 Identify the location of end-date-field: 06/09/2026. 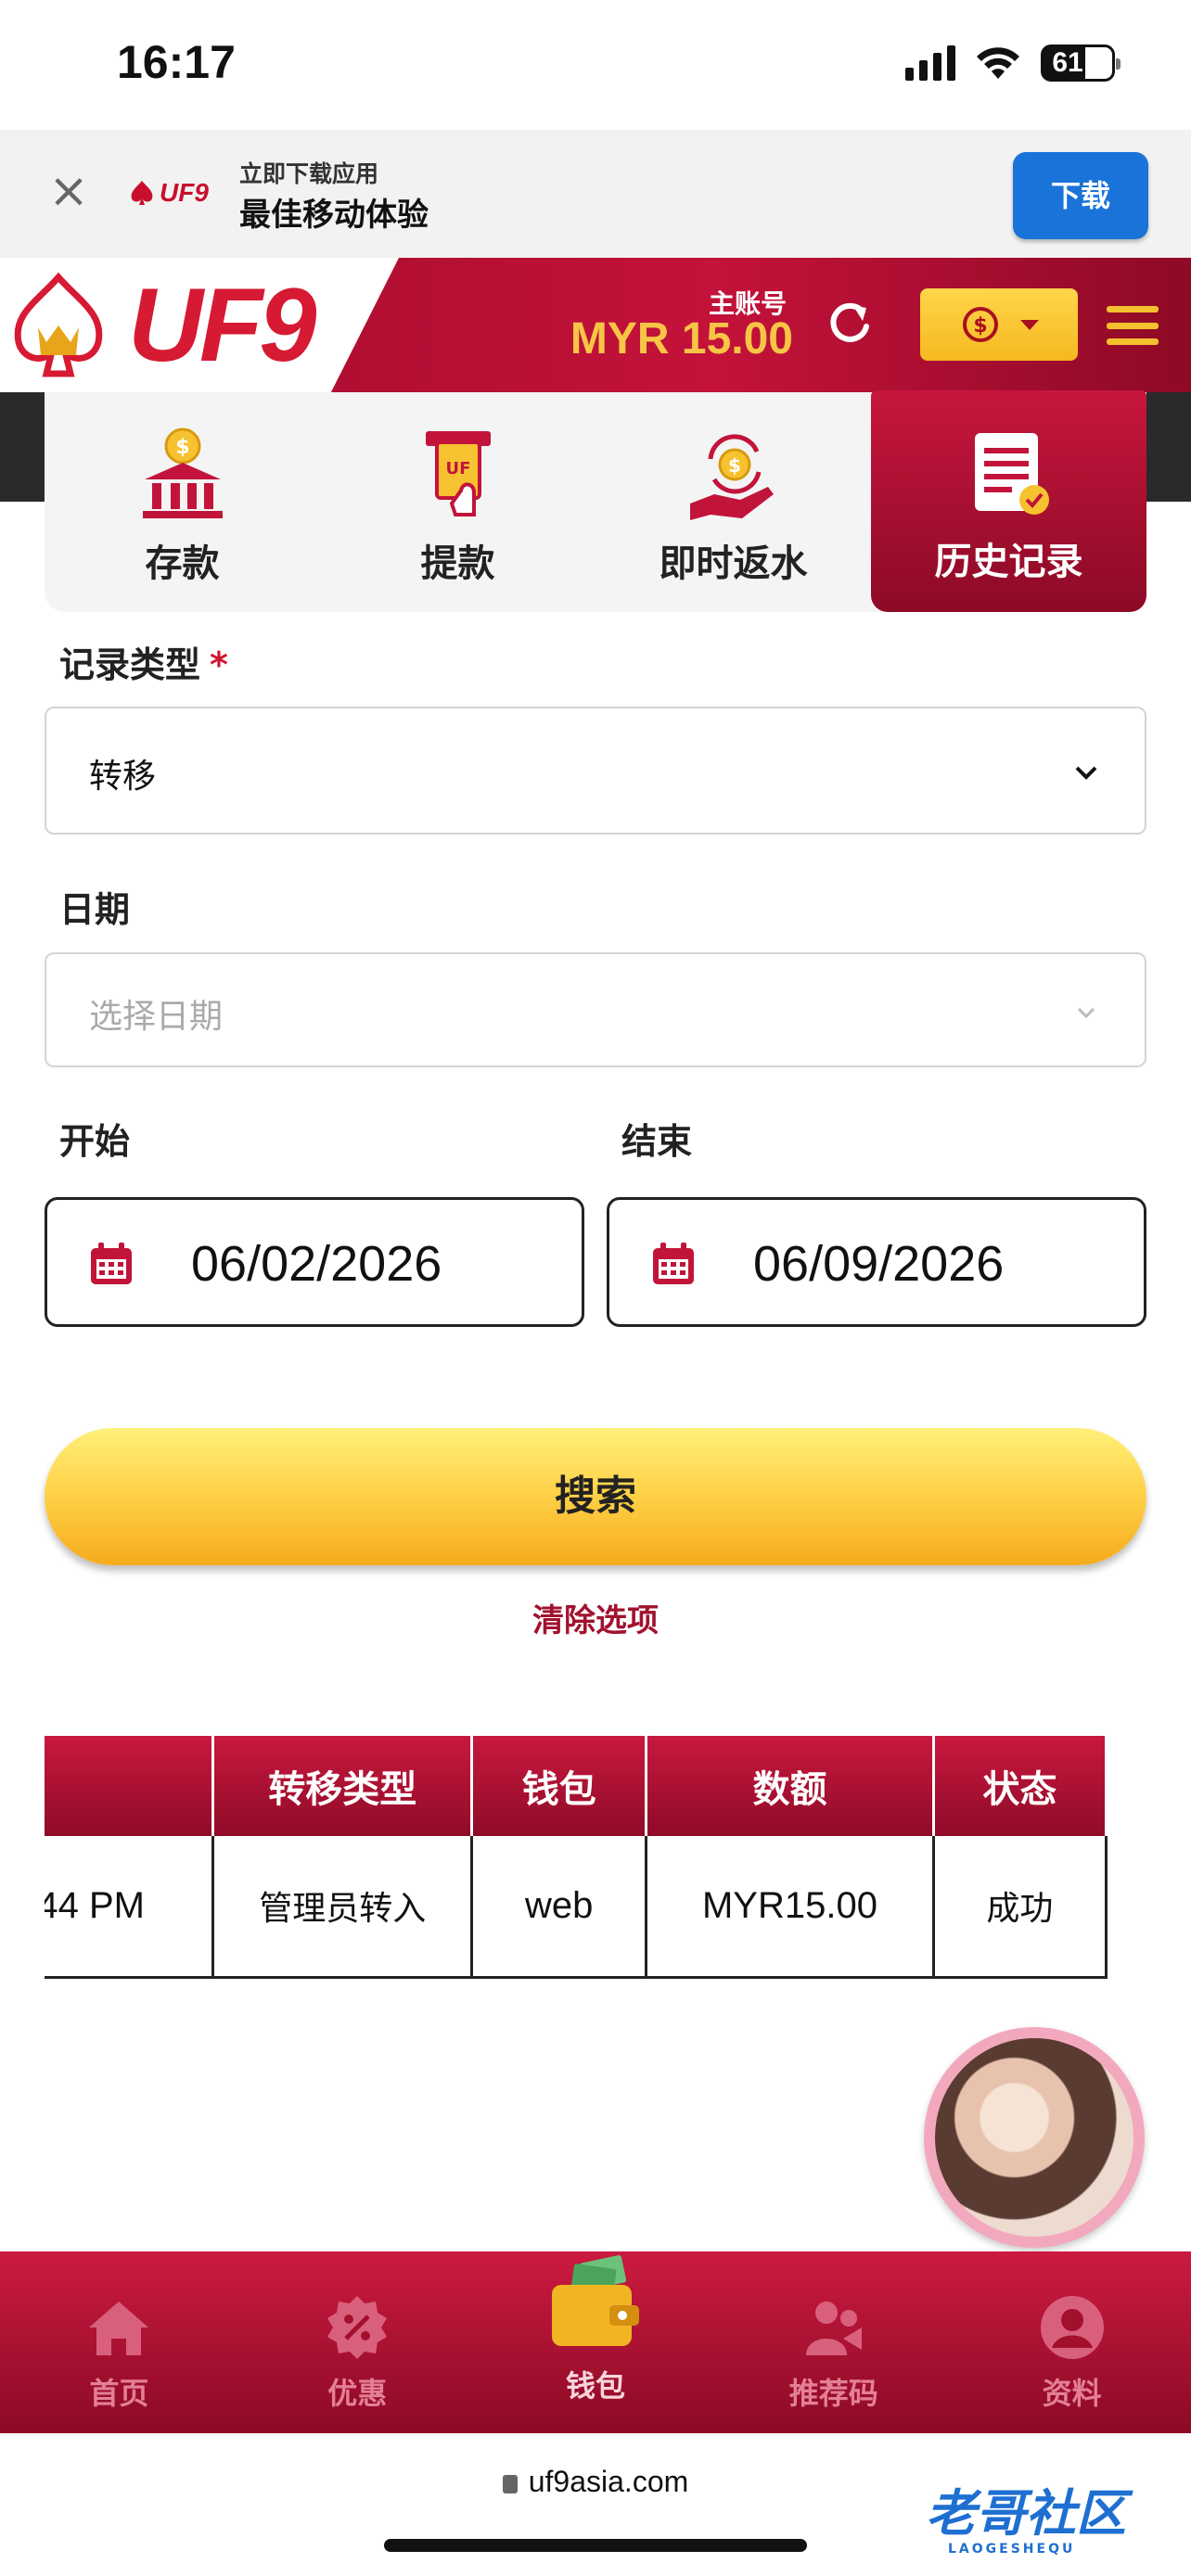
(876, 1262).